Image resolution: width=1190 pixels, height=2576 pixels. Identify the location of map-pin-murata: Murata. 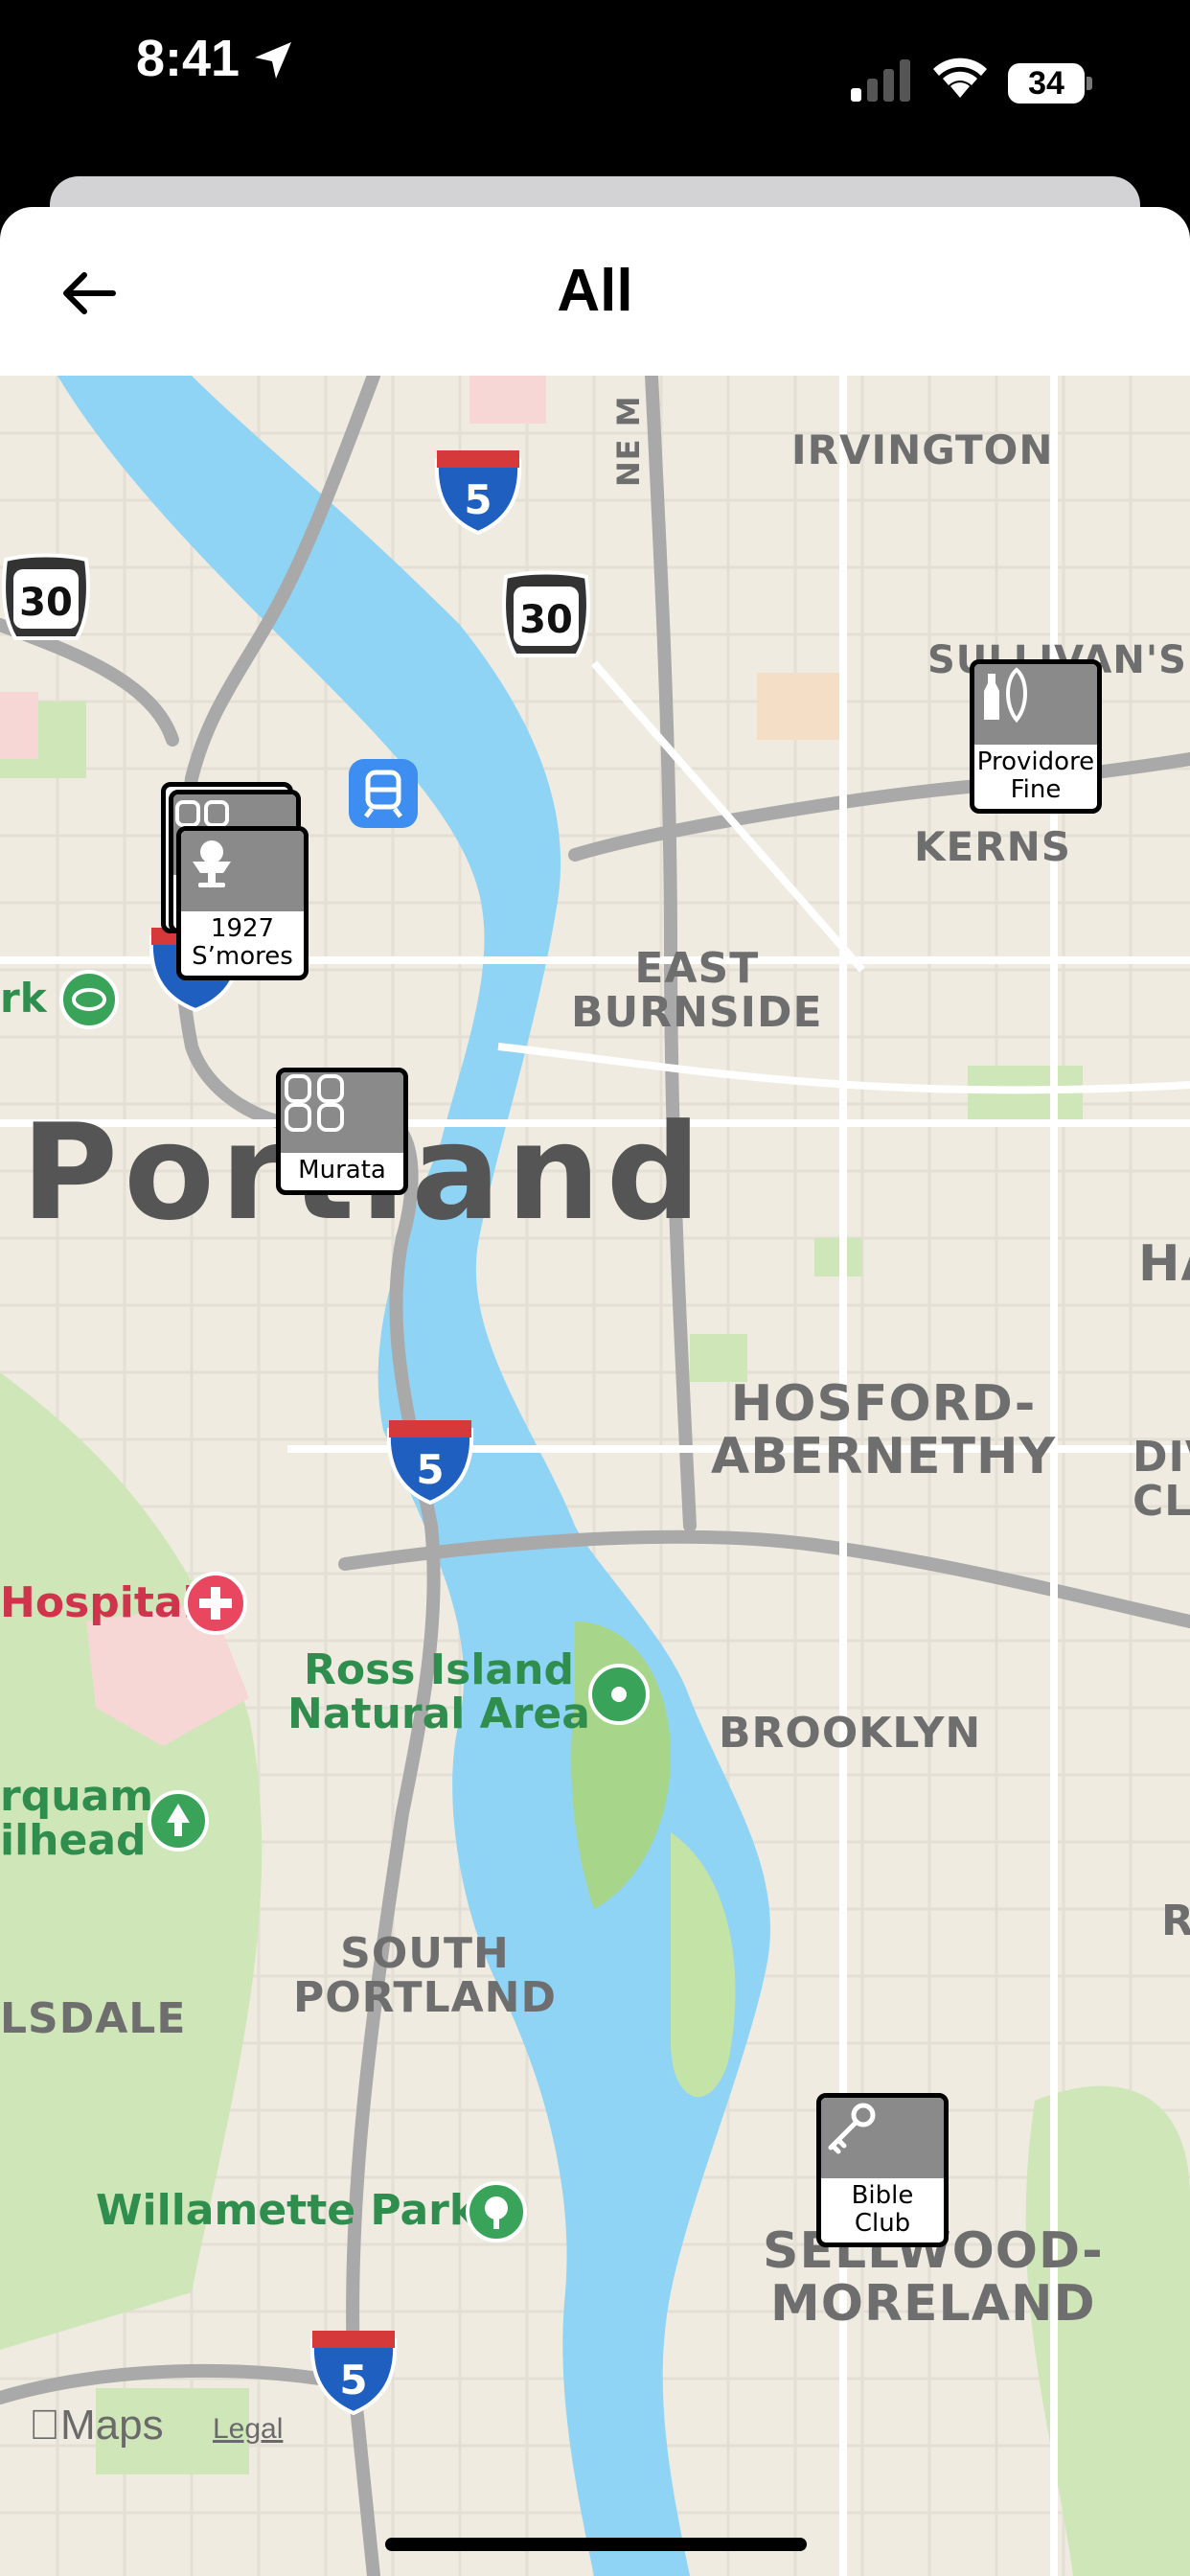
(342, 1131).